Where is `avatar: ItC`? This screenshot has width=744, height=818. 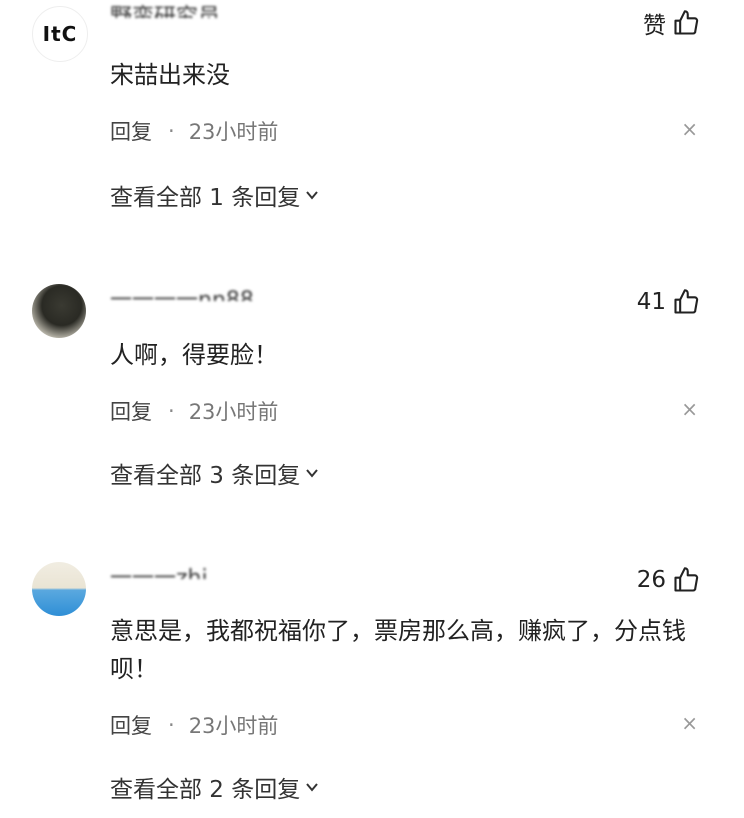 avatar: ItC is located at coordinates (60, 34).